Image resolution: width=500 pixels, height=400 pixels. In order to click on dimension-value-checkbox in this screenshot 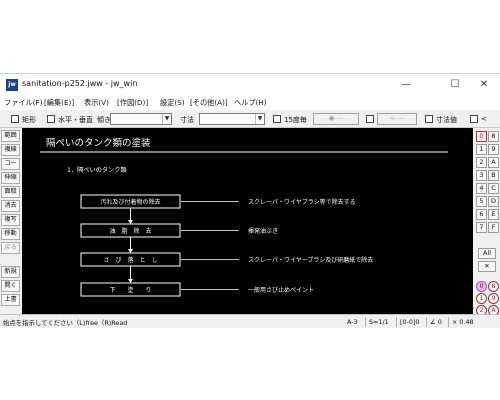, I will do `click(429, 119)`.